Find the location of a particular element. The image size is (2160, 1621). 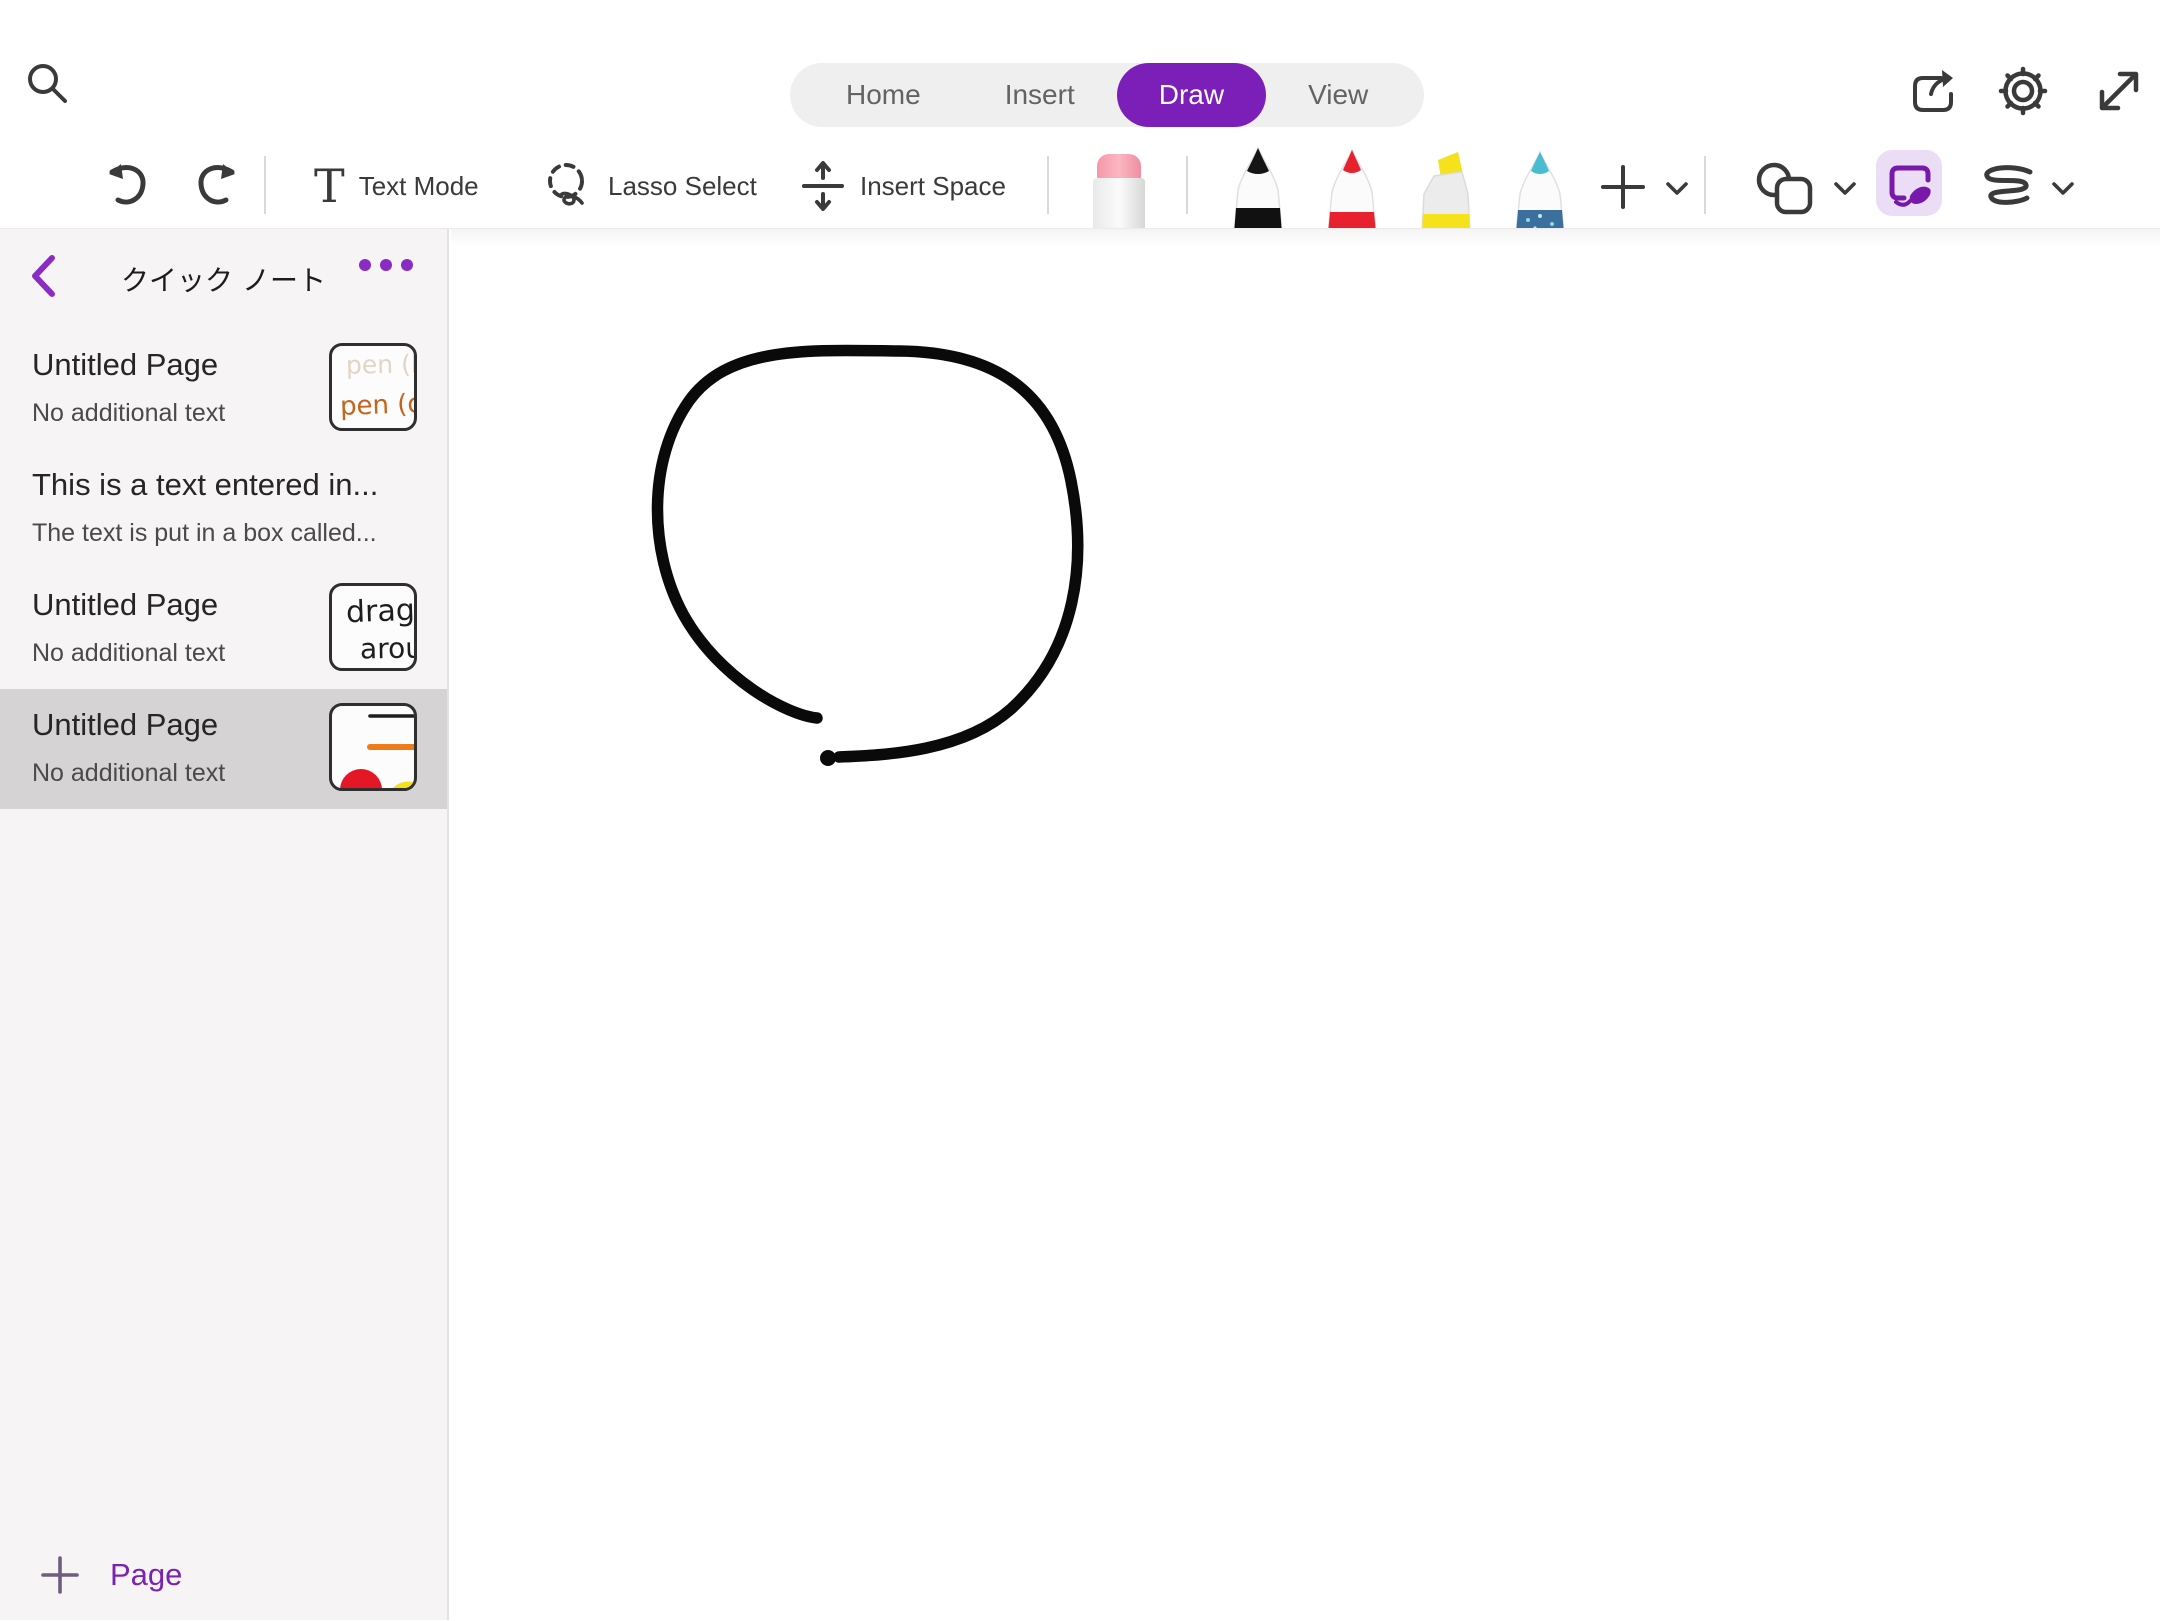

ink-effects-button is located at coordinates (2005, 188).